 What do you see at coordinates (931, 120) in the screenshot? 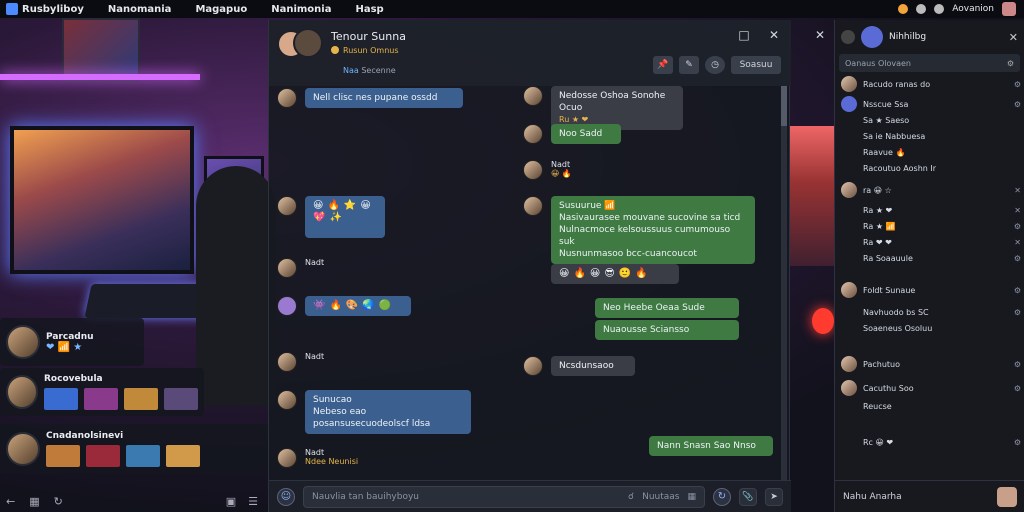
I see `sidebar-row: Sa ★ Saeso` at bounding box center [931, 120].